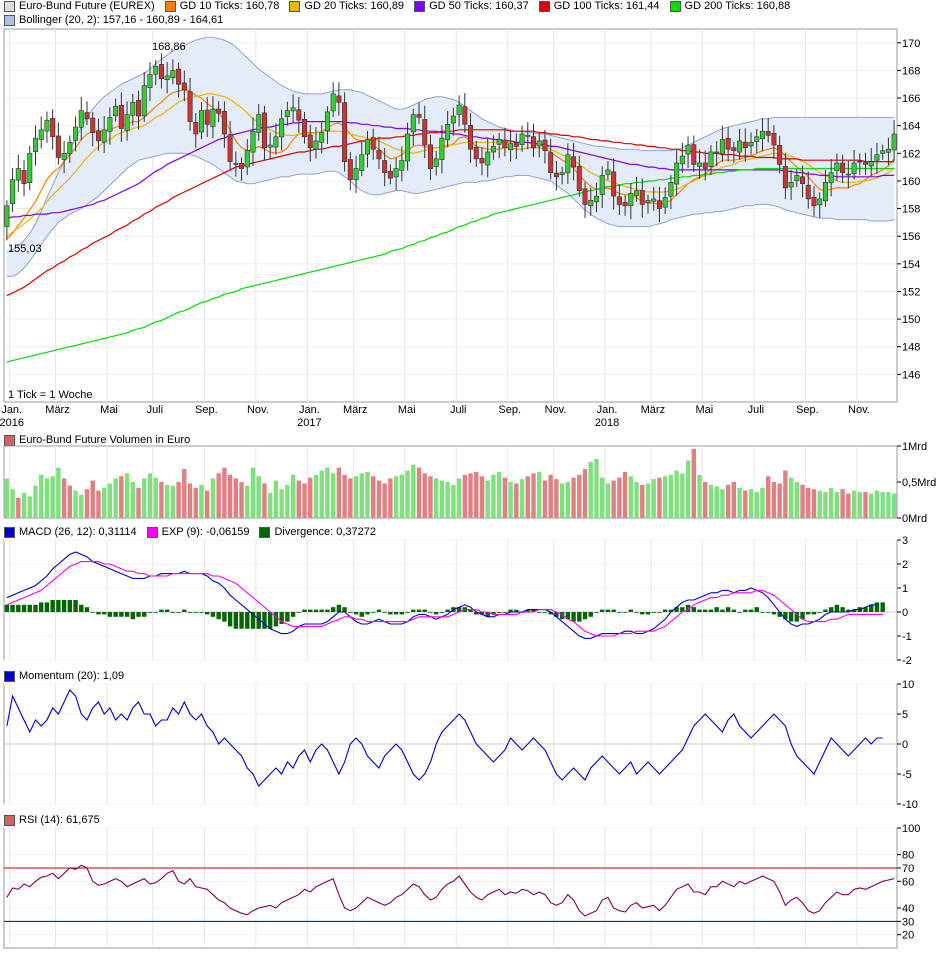 The width and height of the screenshot is (940, 958). Describe the element at coordinates (11, 410) in the screenshot. I see `x-month-label: Jan.` at that location.